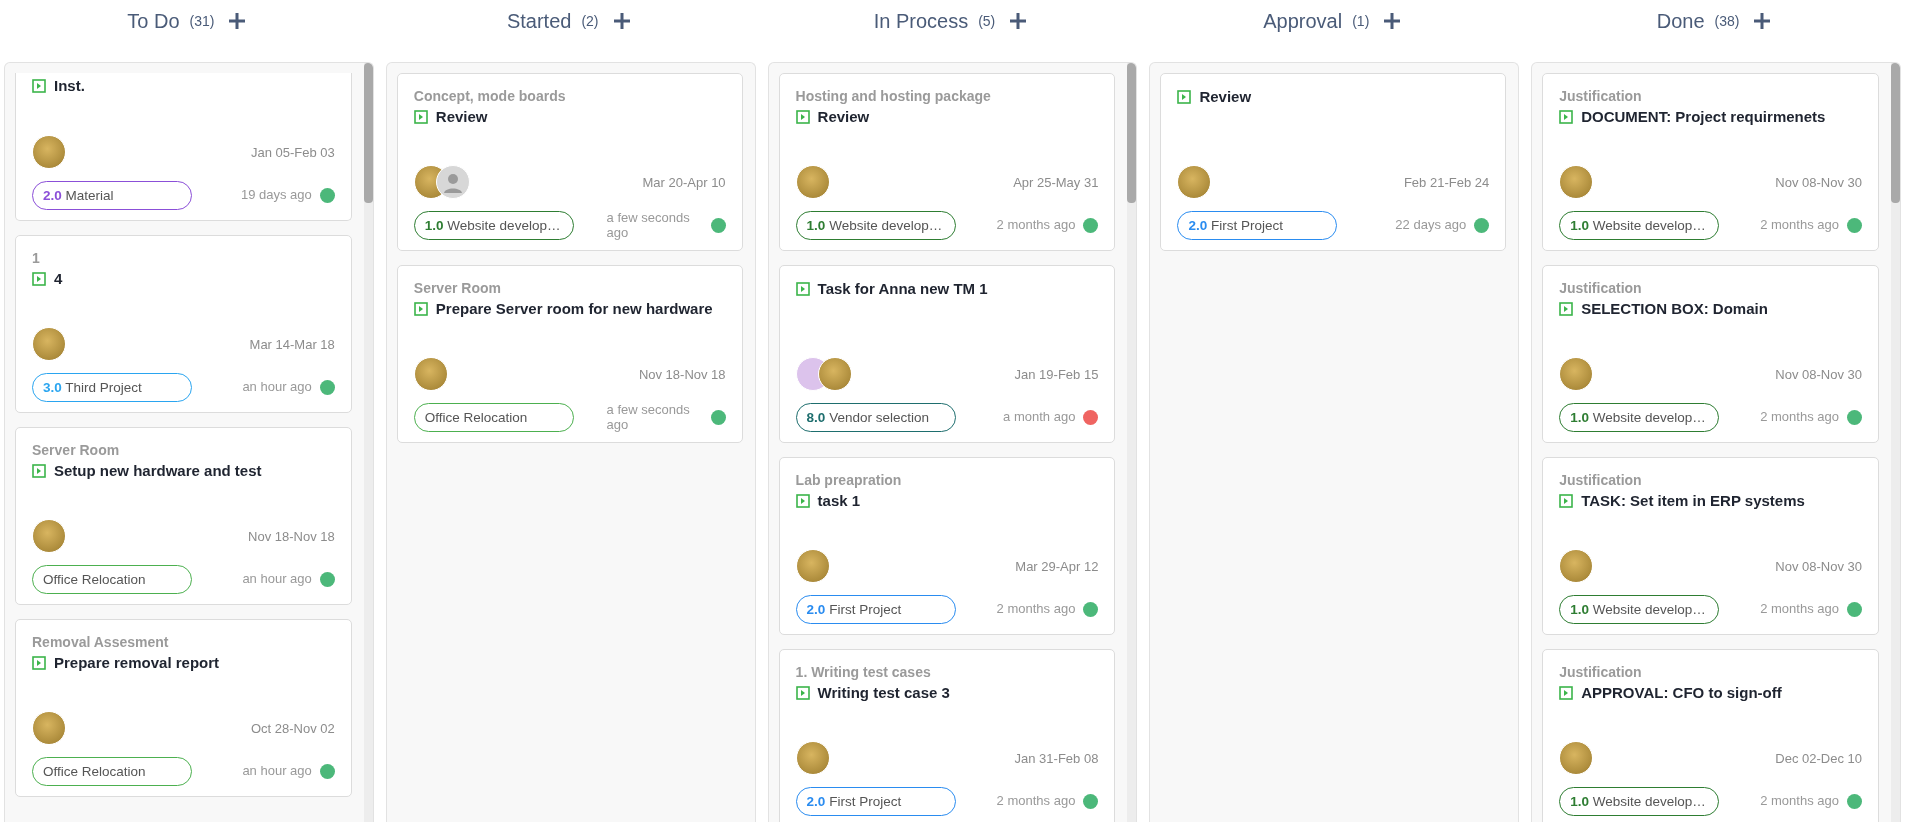 The width and height of the screenshot is (1905, 822). Describe the element at coordinates (1703, 116) in the screenshot. I see `task-title: DOCUMENT: Project requirmenets` at that location.